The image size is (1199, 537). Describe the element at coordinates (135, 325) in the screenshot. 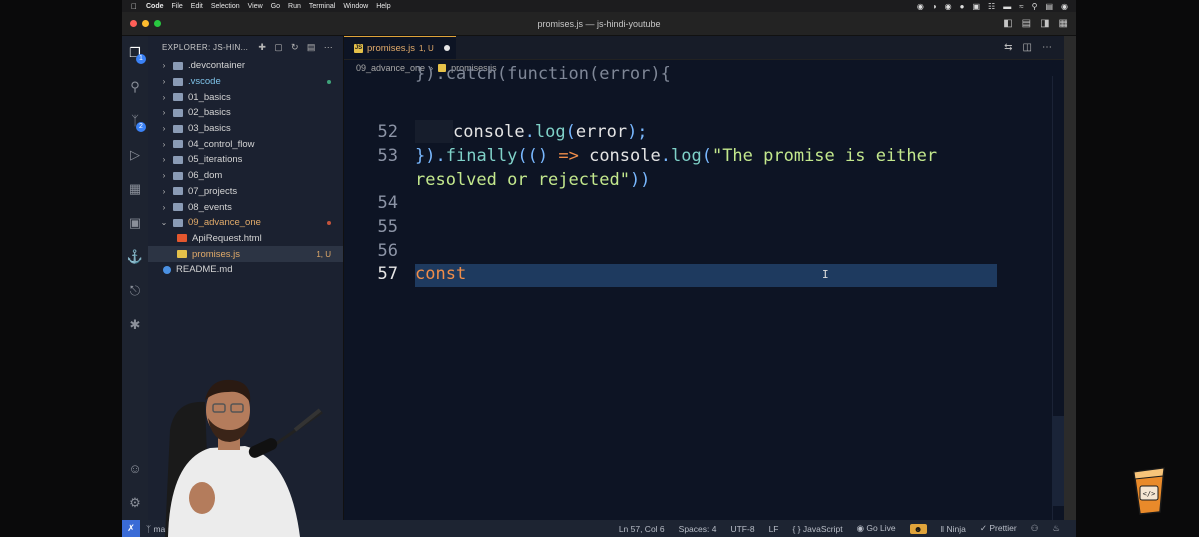

I see `live-share-icon: ✱` at that location.